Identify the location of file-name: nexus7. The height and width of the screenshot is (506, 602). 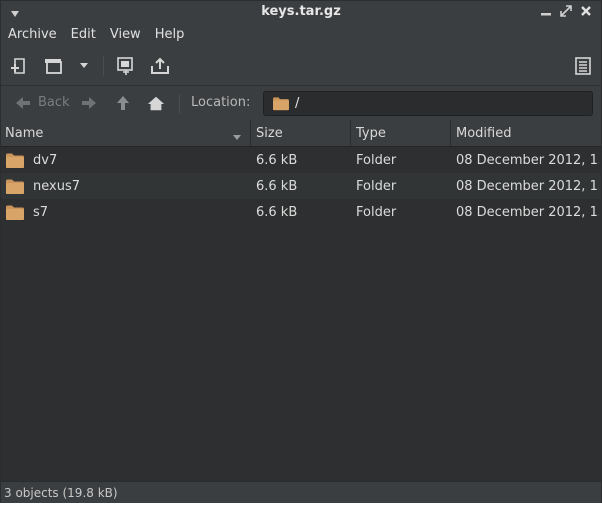
(56, 186).